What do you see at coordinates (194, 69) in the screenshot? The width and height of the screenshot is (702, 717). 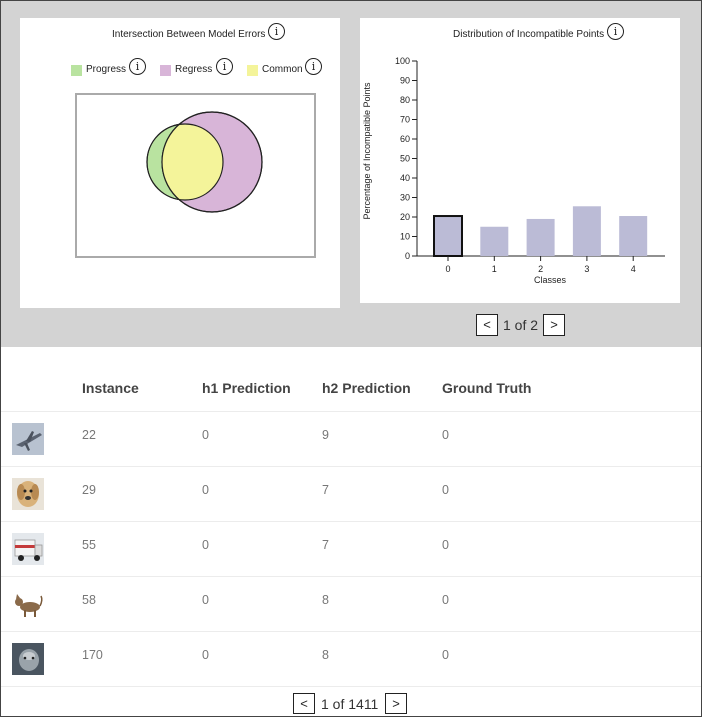 I see `regress-legend-label: Regress` at bounding box center [194, 69].